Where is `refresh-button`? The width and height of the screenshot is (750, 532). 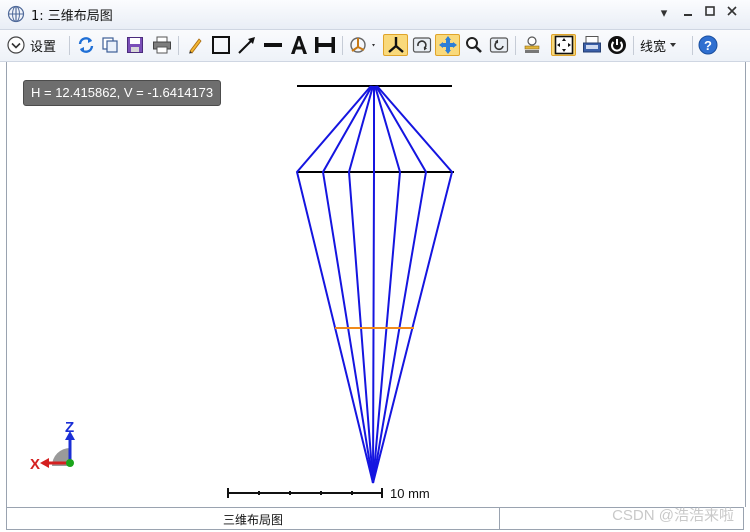 refresh-button is located at coordinates (86, 45).